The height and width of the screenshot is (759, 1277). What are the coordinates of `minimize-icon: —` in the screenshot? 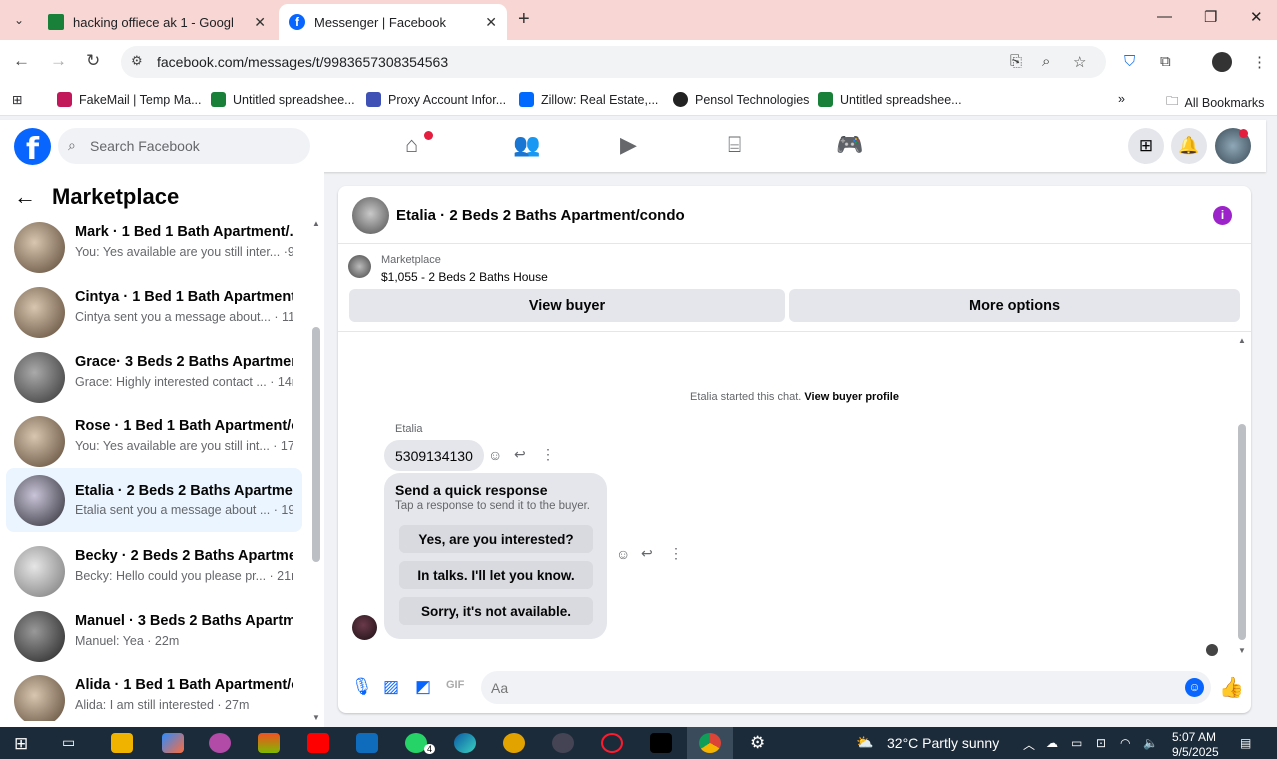 It's located at (1164, 16).